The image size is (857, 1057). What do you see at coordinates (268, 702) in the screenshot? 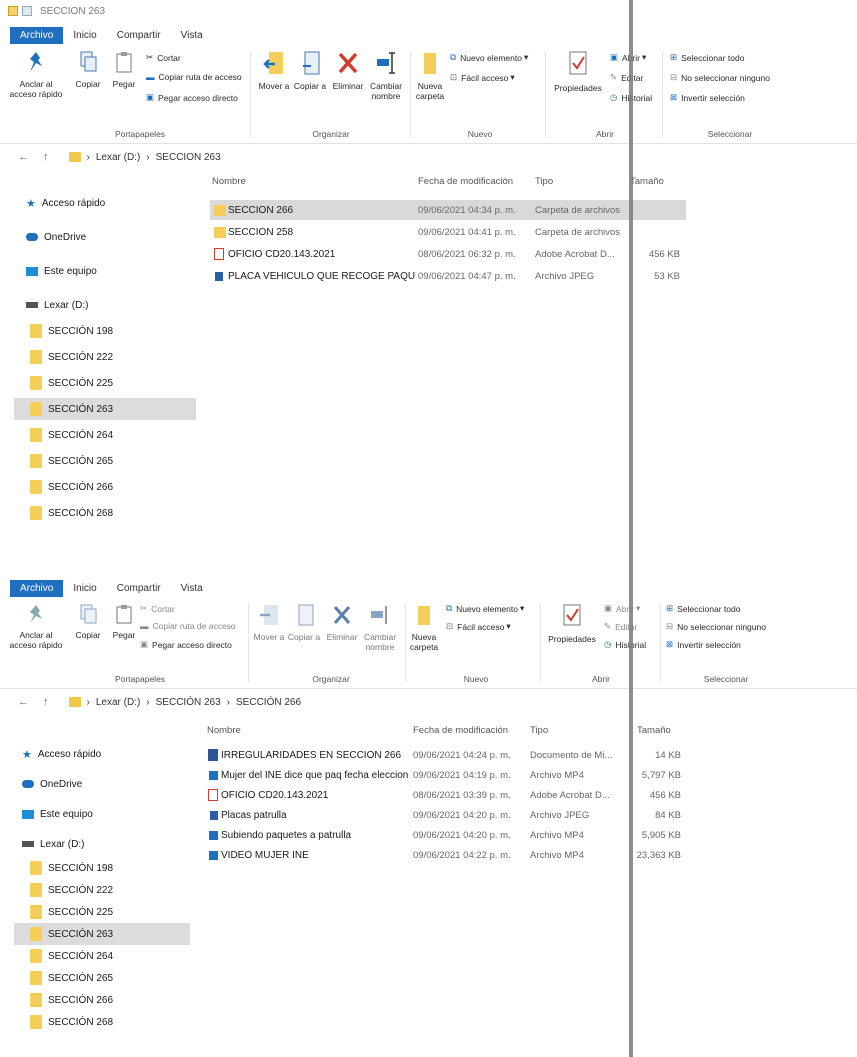
I see `breadcrumb-subfolder: SECCIÓN 266` at bounding box center [268, 702].